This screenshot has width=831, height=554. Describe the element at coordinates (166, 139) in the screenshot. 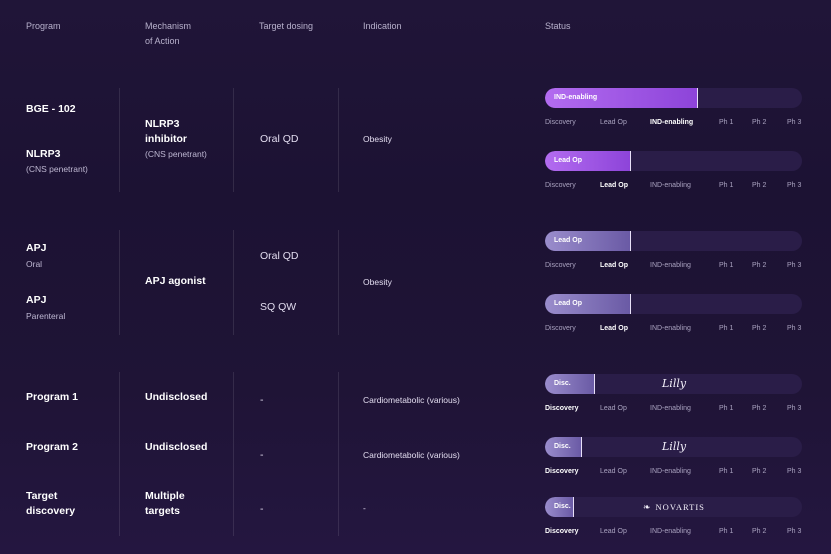

I see `mechanism-line: inhibitor` at that location.